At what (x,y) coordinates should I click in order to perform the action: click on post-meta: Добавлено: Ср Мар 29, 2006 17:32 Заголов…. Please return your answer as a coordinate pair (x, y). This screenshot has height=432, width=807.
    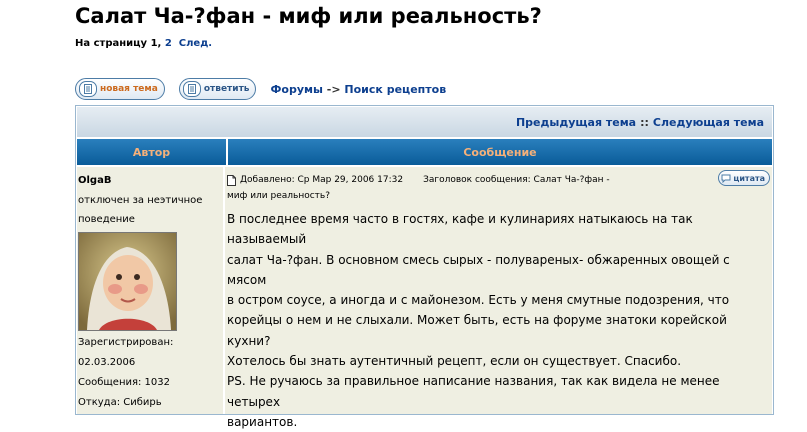
    Looking at the image, I should click on (499, 180).